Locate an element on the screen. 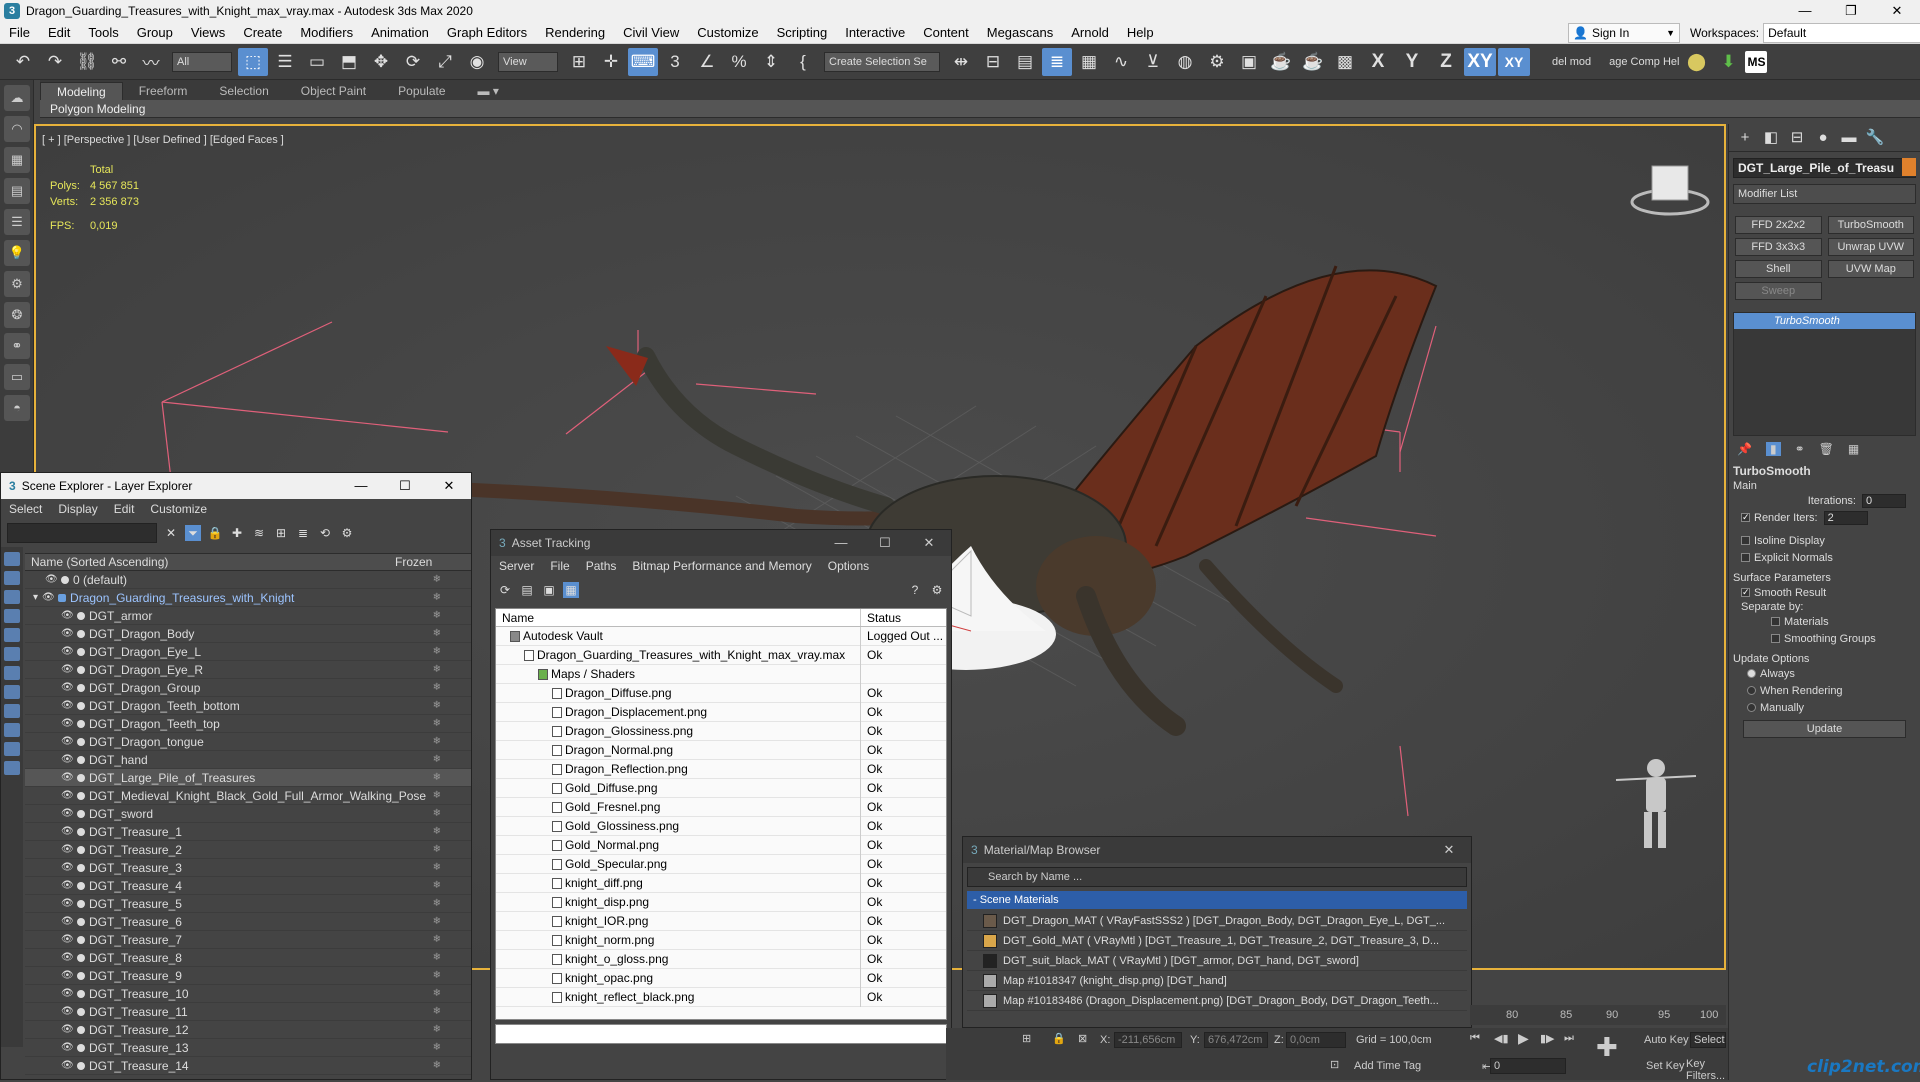 This screenshot has height=1082, width=1920. list-view-icon: ▤ is located at coordinates (527, 590).